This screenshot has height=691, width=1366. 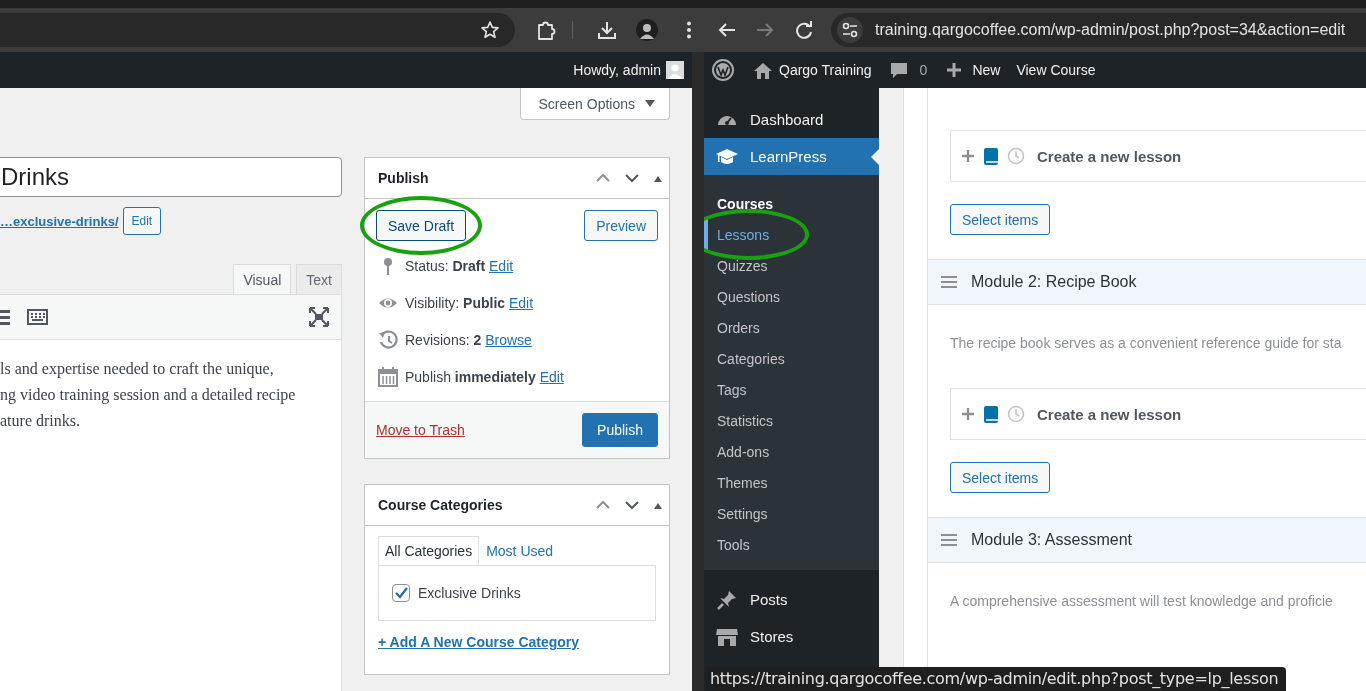 What do you see at coordinates (727, 599) in the screenshot?
I see `pin-icon` at bounding box center [727, 599].